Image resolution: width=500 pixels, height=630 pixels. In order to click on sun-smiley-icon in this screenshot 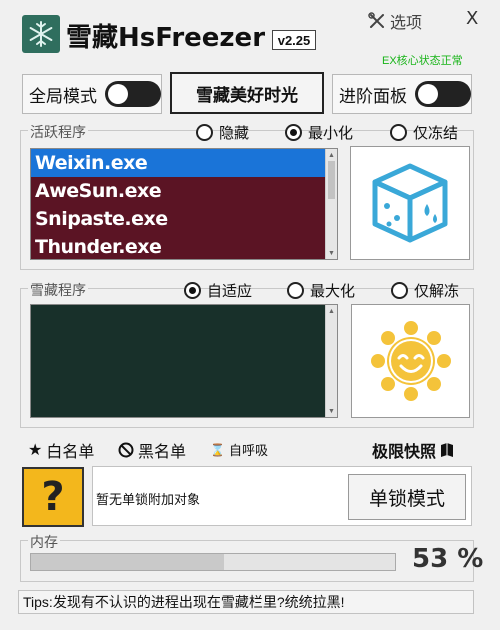, I will do `click(410, 361)`.